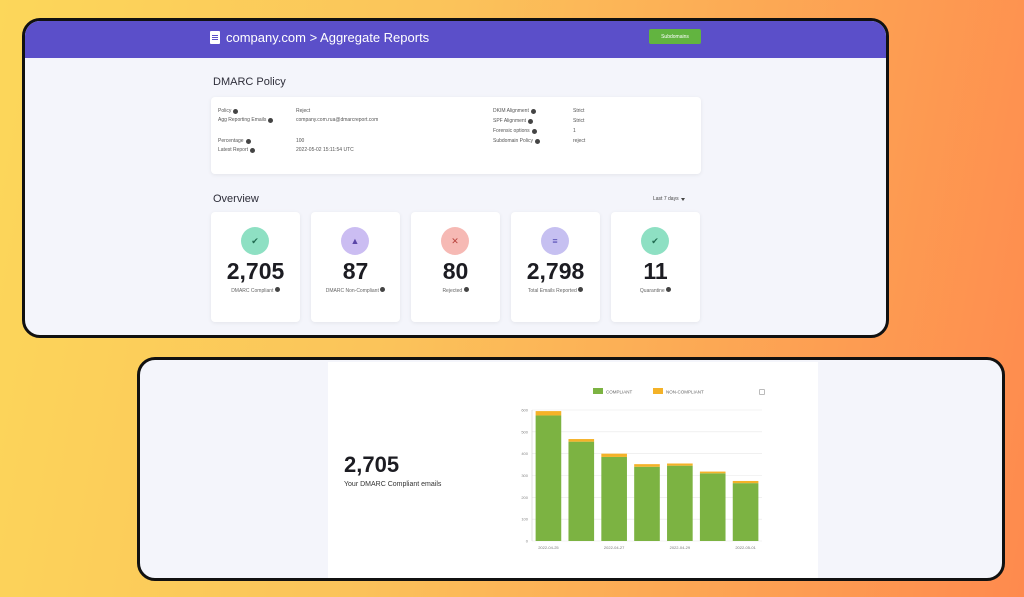 The image size is (1024, 597). What do you see at coordinates (619, 392) in the screenshot?
I see `legend-label: COMPLIANT` at bounding box center [619, 392].